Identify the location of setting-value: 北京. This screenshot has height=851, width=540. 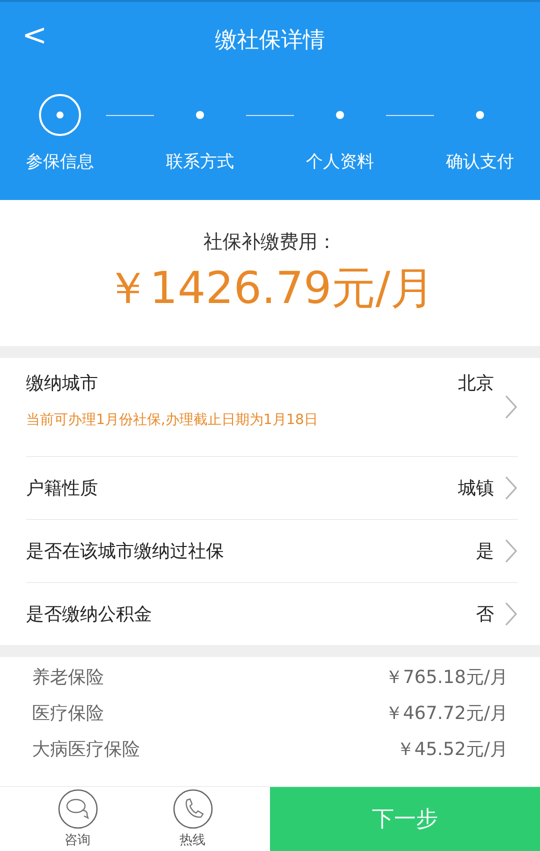
(476, 383).